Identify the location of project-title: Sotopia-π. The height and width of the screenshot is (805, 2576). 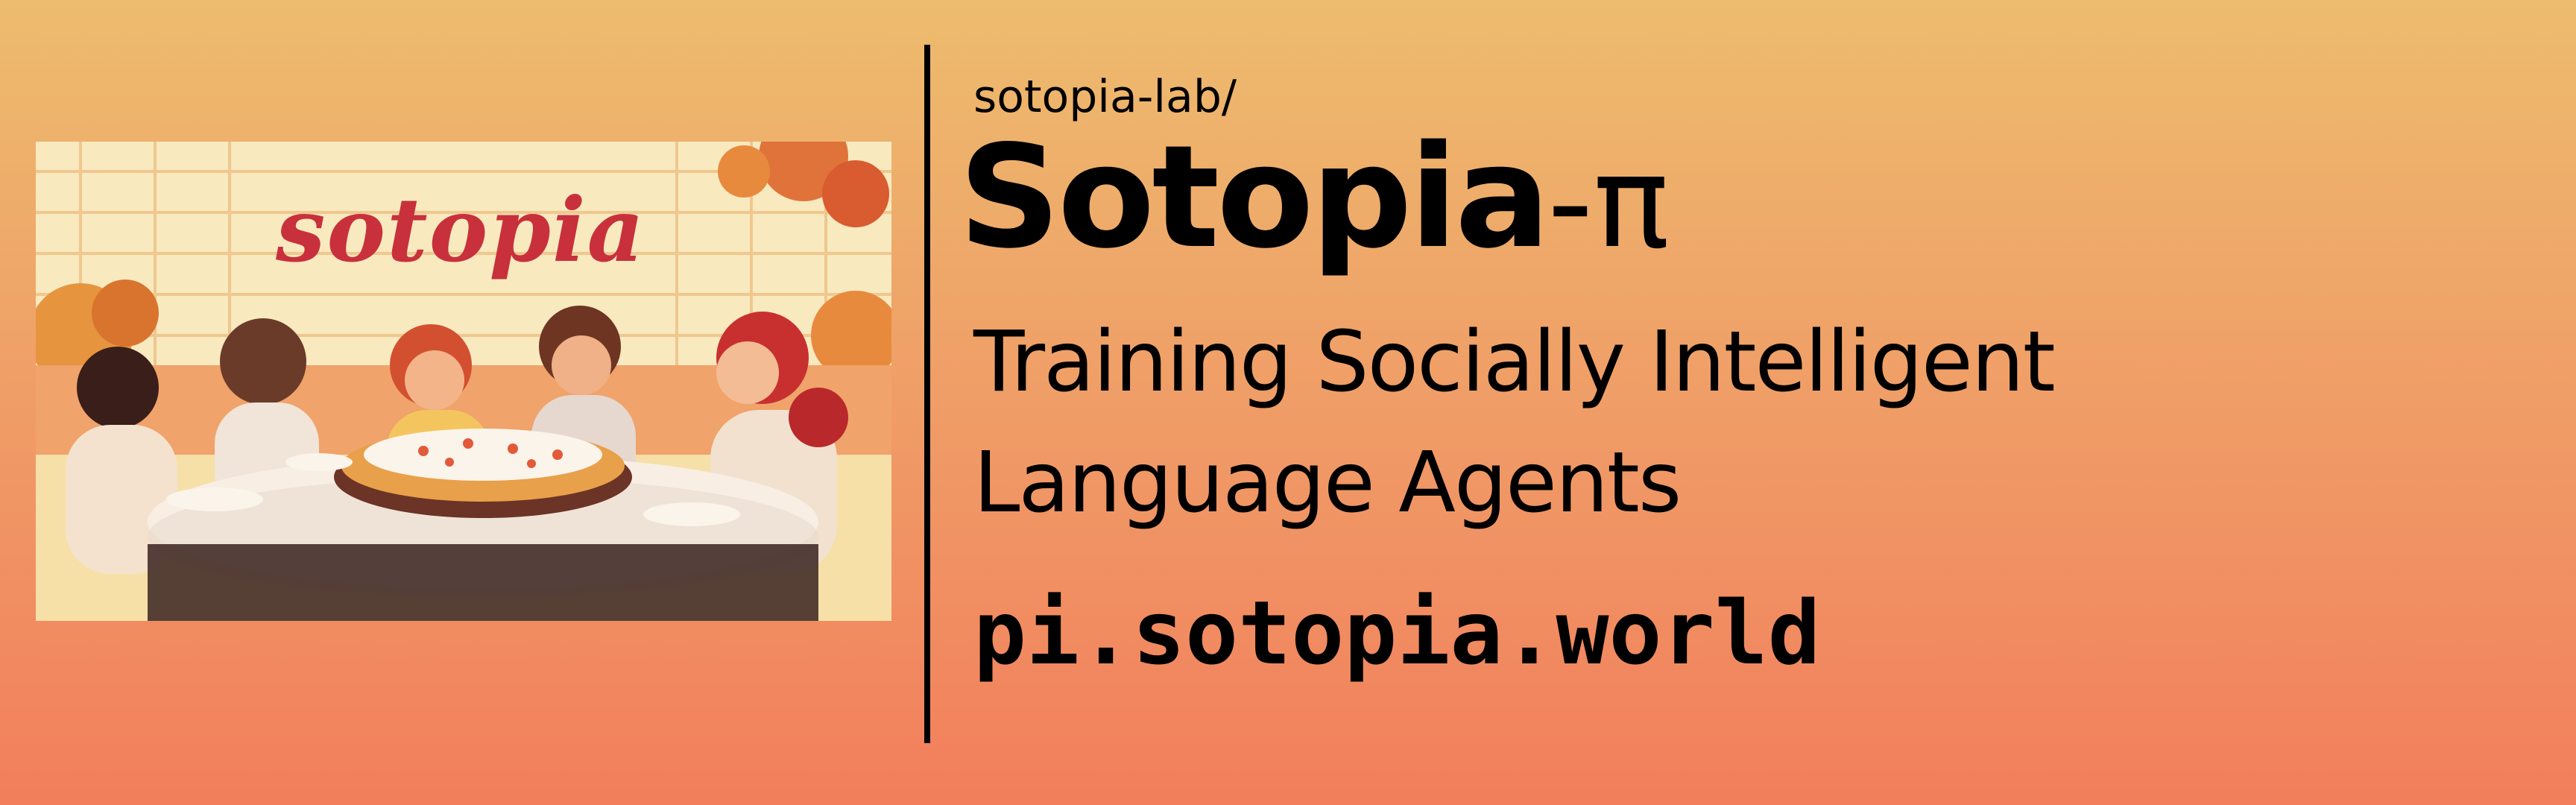
(1315, 198).